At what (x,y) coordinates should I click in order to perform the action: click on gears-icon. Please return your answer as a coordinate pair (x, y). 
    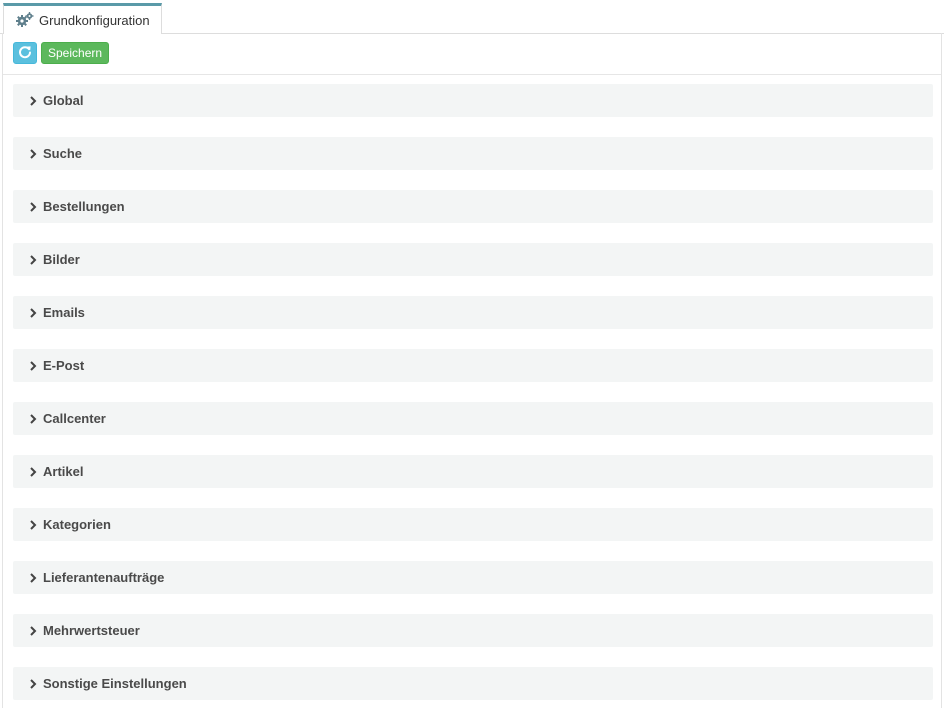
    Looking at the image, I should click on (25, 20).